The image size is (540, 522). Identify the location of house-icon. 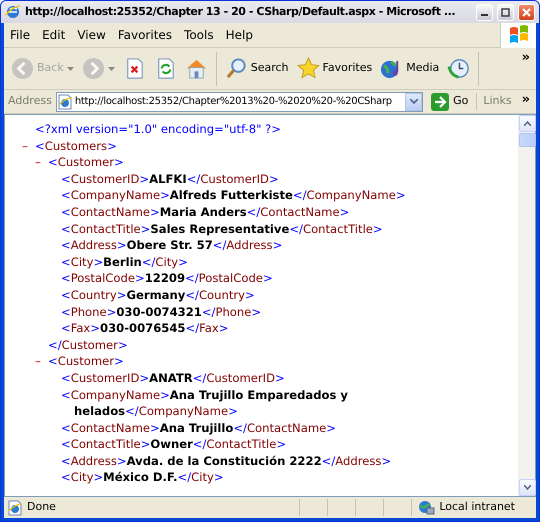
(196, 68).